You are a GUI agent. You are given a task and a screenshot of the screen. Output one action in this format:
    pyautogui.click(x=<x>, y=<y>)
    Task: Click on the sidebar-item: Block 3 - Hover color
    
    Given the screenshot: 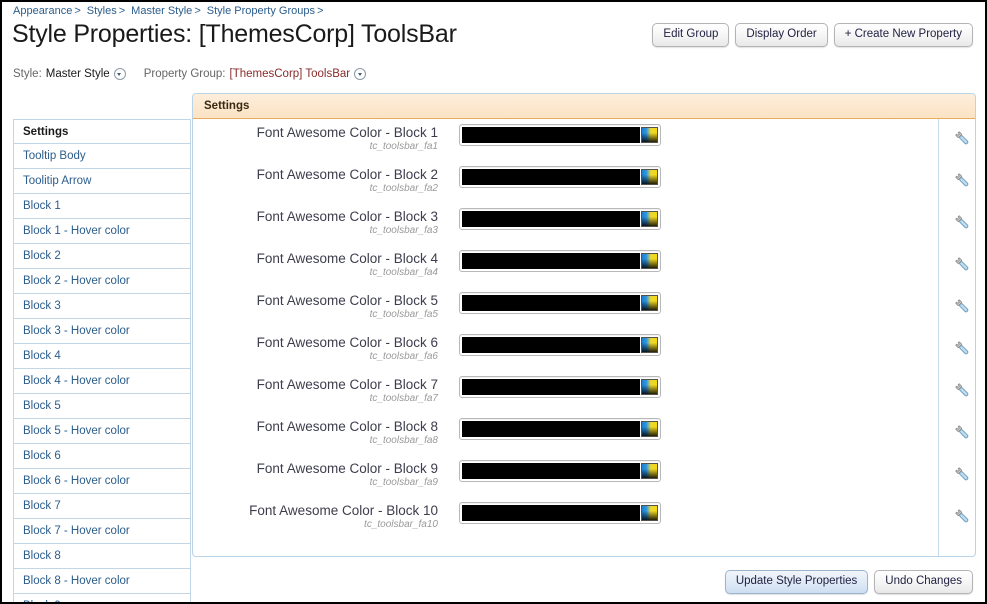 What is the action you would take?
    pyautogui.click(x=102, y=331)
    